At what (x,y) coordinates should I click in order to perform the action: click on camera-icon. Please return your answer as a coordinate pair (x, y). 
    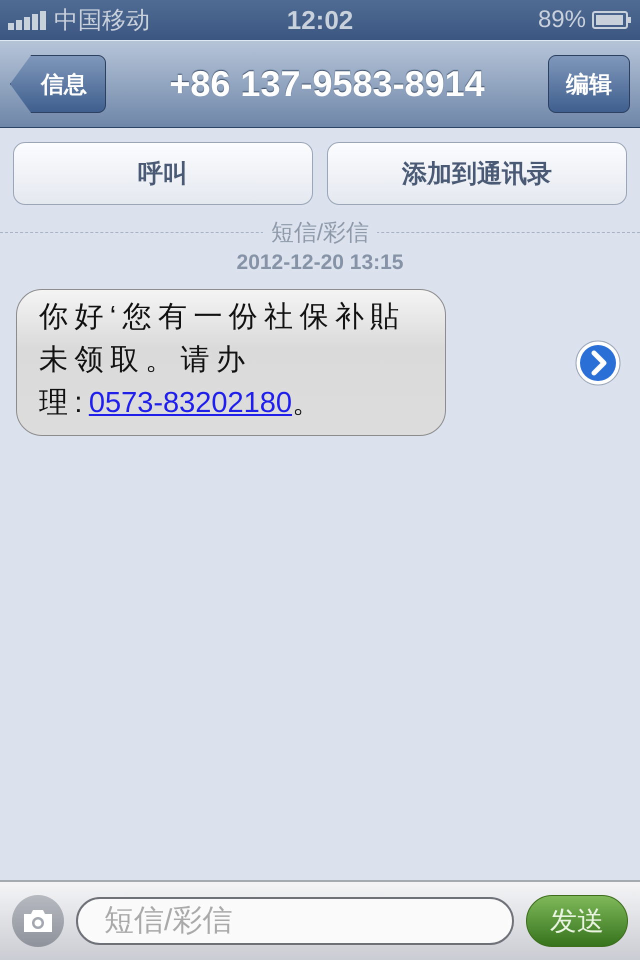
    Looking at the image, I should click on (38, 921).